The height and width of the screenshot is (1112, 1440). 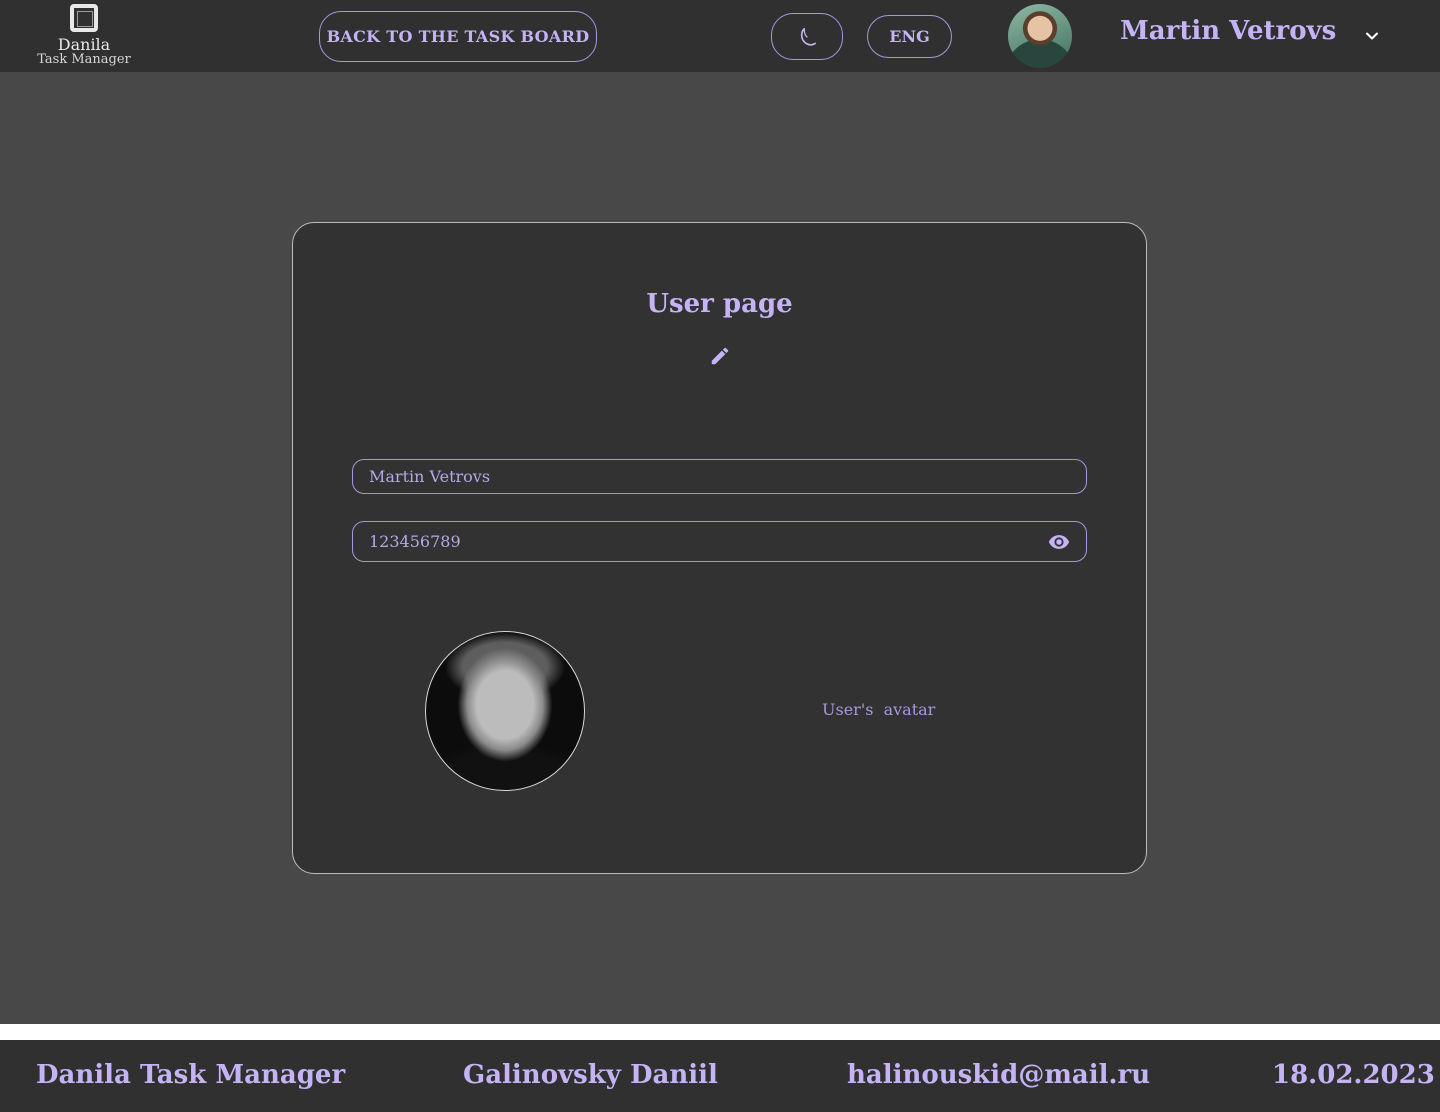 What do you see at coordinates (590, 1075) in the screenshot?
I see `footer-author: Galinovsky Daniil` at bounding box center [590, 1075].